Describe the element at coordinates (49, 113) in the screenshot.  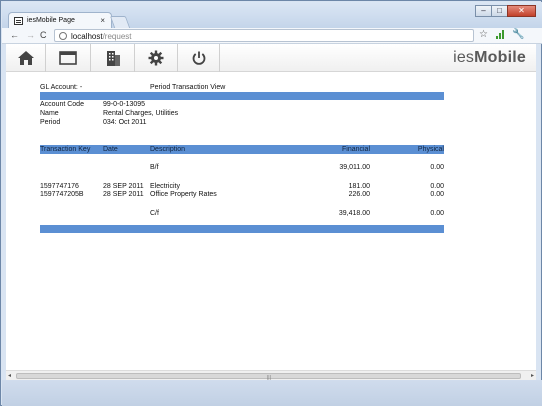
I see `field-label: Name` at that location.